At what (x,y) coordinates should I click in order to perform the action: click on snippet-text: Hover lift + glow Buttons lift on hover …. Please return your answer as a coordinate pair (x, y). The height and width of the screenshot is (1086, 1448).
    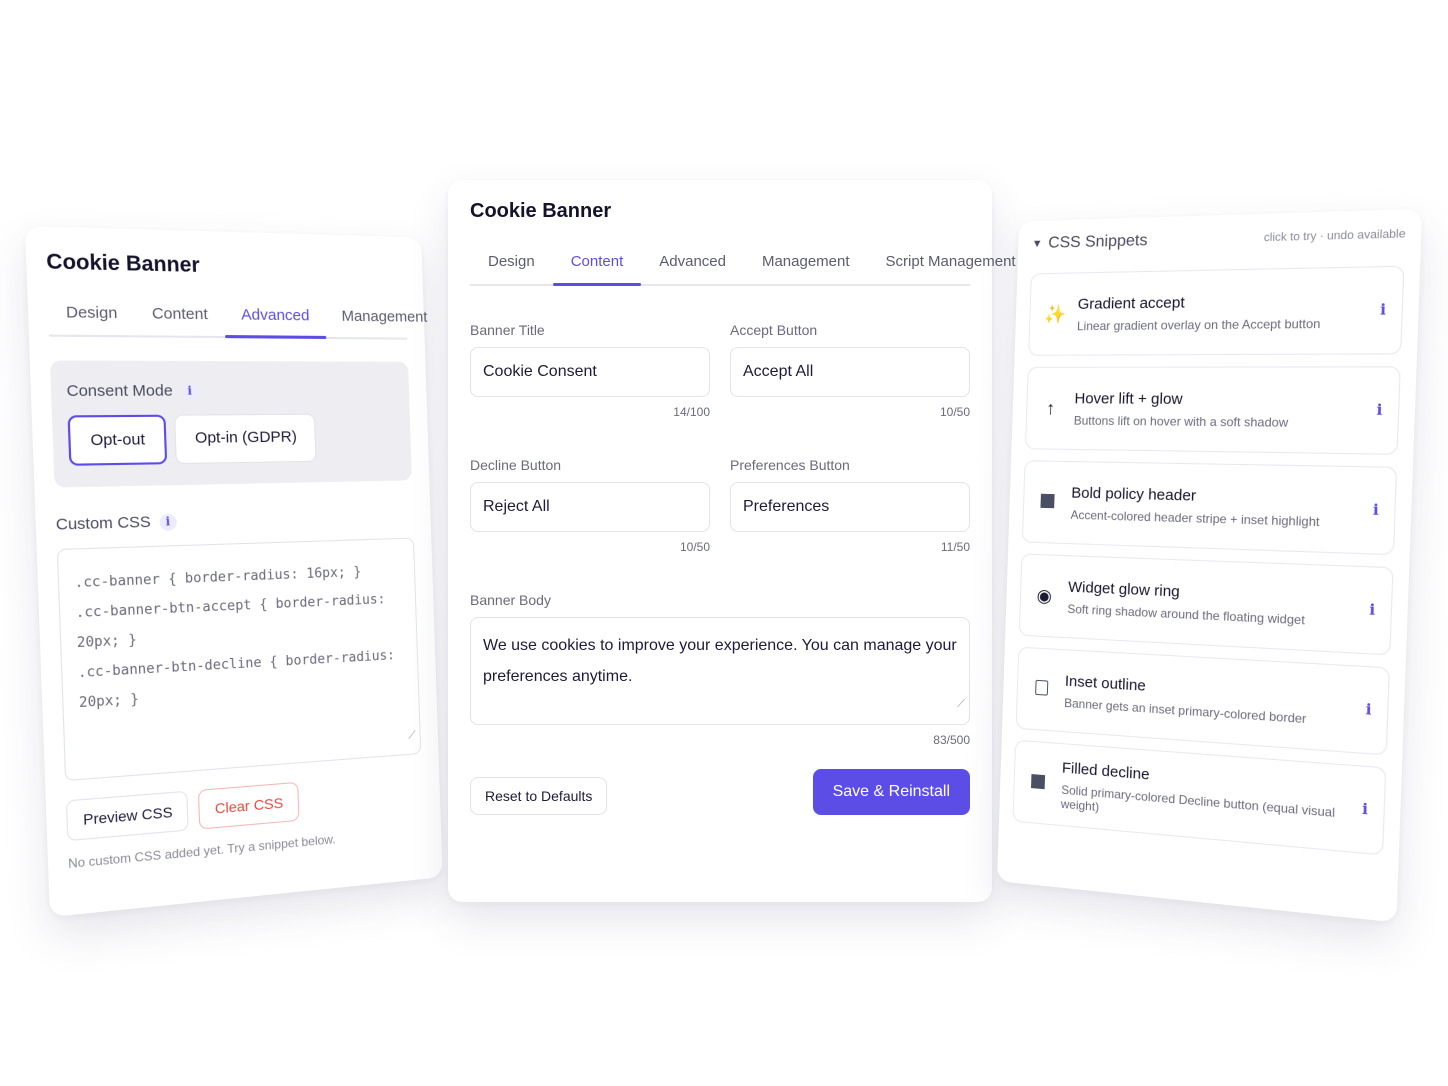
    Looking at the image, I should click on (1218, 410).